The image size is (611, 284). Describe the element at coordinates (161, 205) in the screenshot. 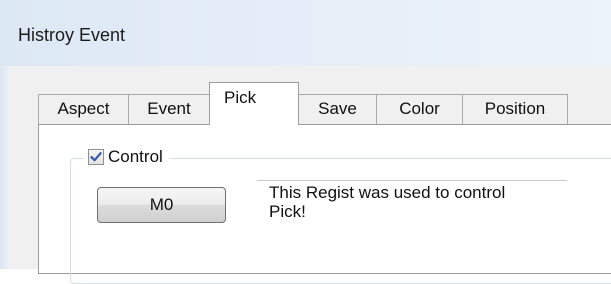

I see `register-m0-button: M0` at that location.